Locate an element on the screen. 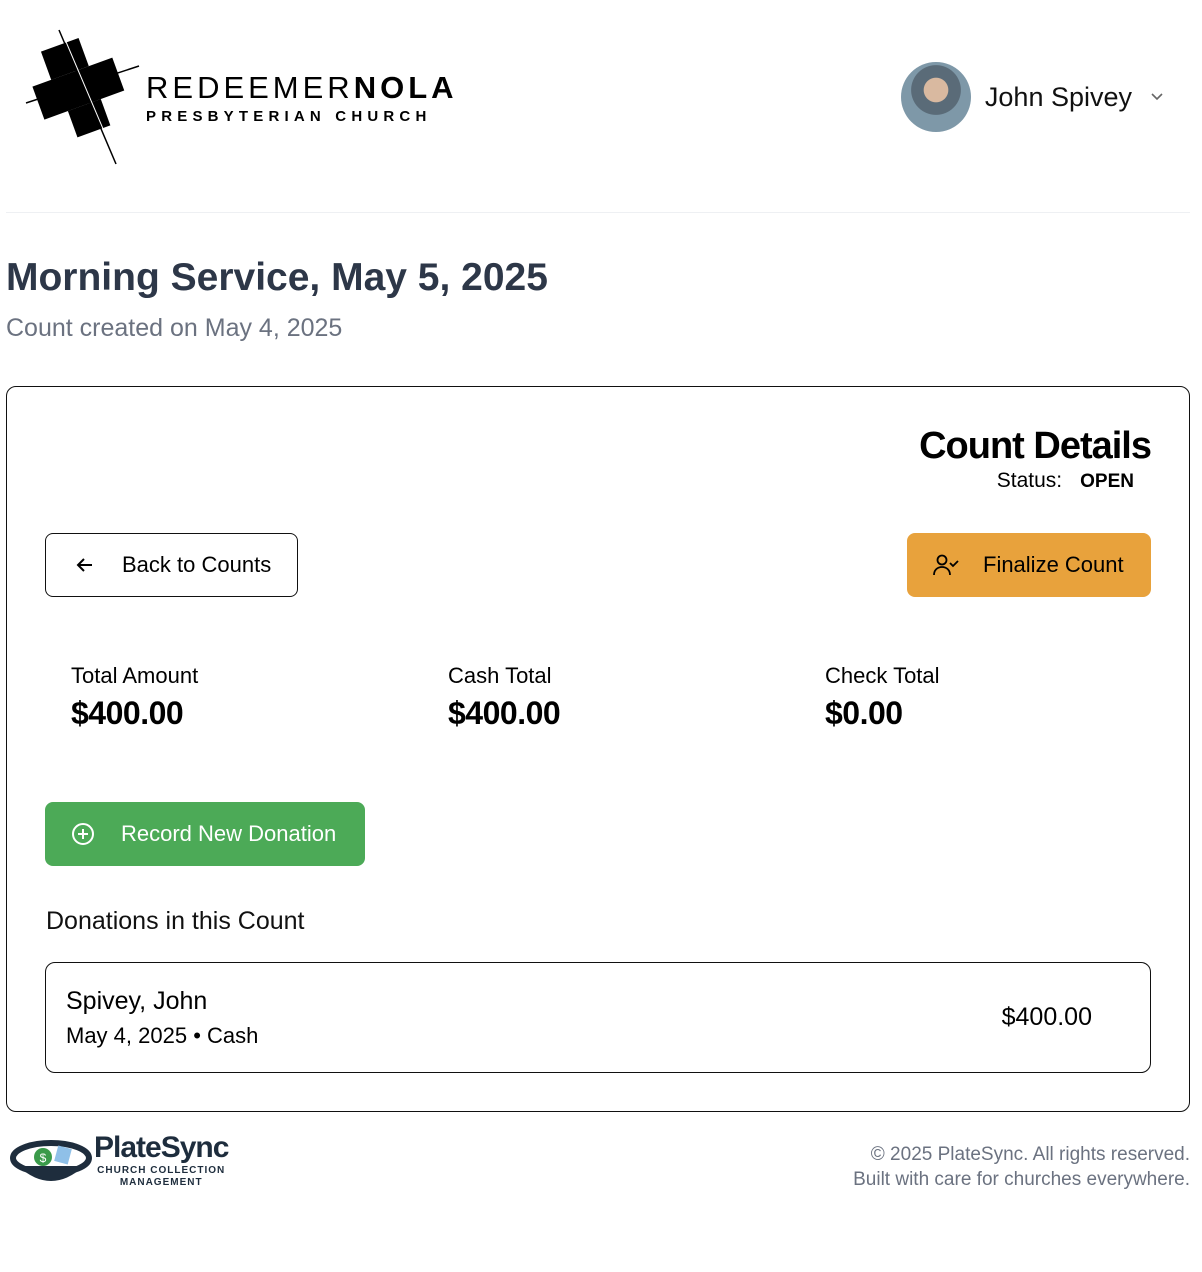  stat-value: $0.00 is located at coordinates (864, 713).